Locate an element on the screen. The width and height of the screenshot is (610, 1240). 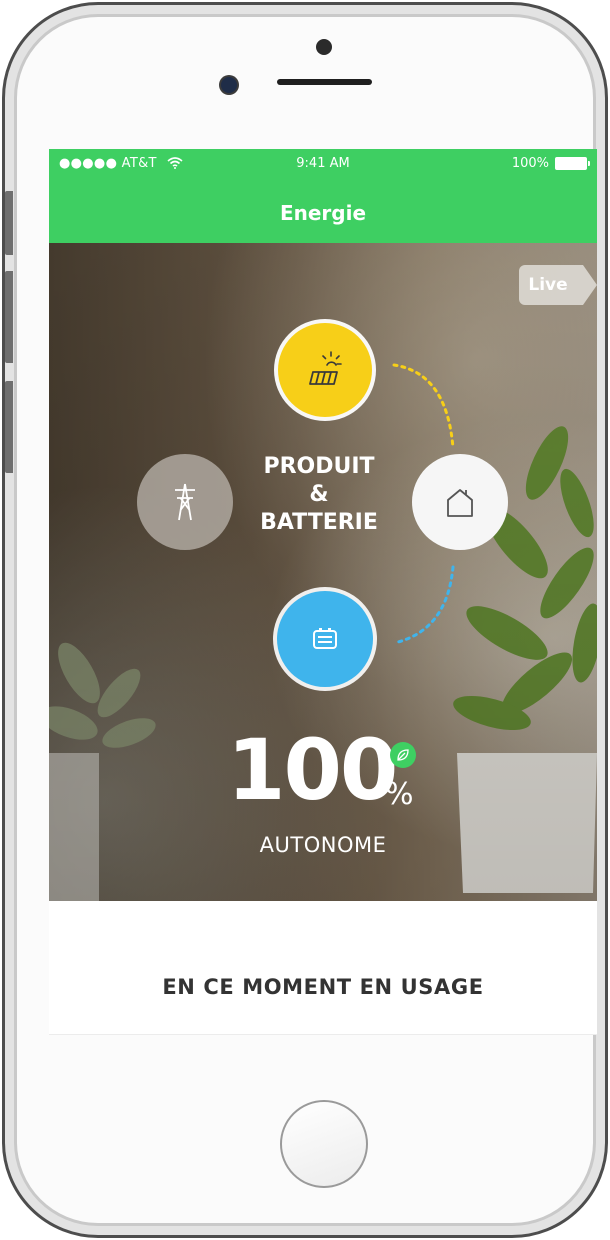
tab-bar is located at coordinates (323, 1034).